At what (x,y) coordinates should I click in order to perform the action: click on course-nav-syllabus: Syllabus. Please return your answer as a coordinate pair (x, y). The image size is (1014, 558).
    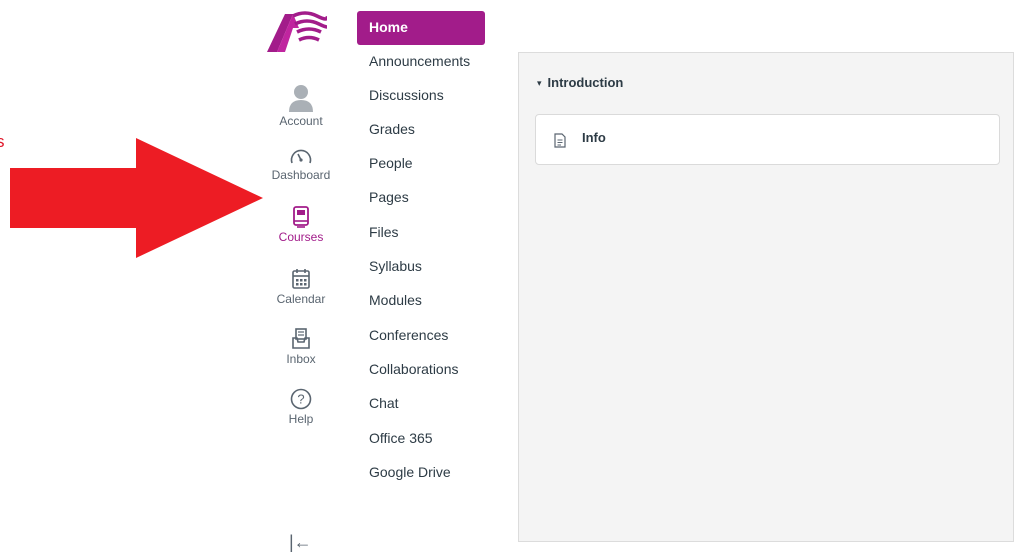
    Looking at the image, I should click on (421, 267).